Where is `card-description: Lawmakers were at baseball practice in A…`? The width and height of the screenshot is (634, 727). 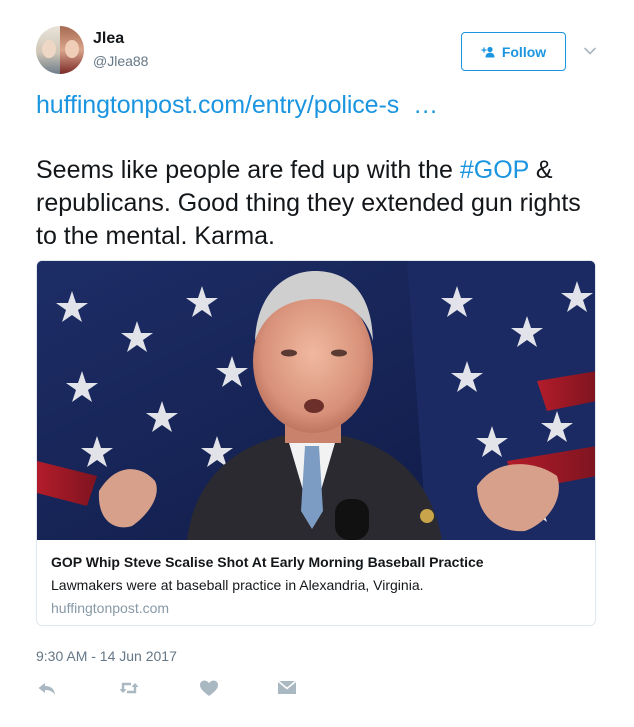 card-description: Lawmakers were at baseball practice in A… is located at coordinates (237, 585).